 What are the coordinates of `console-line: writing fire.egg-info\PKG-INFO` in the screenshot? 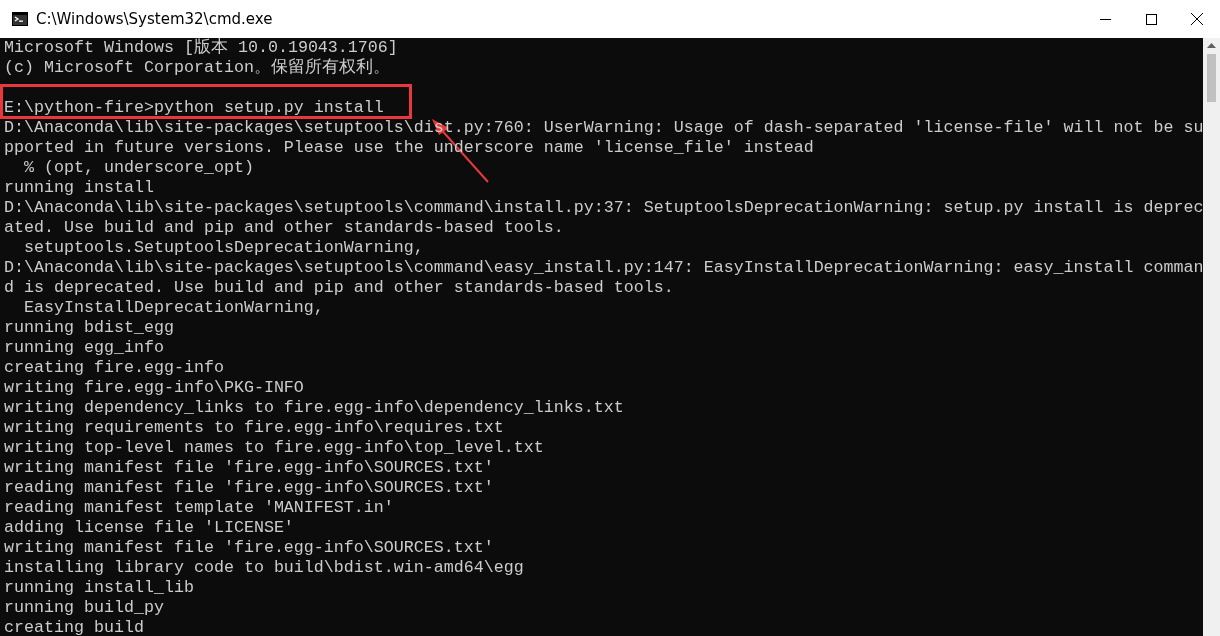 It's located at (154, 387).